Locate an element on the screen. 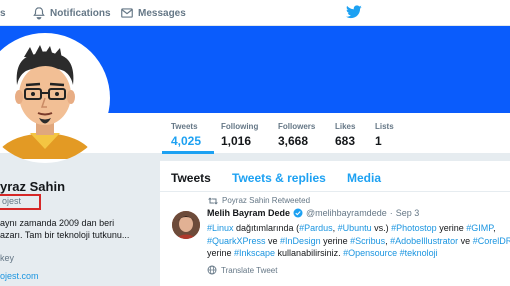  nav-messages: Messages is located at coordinates (153, 13).